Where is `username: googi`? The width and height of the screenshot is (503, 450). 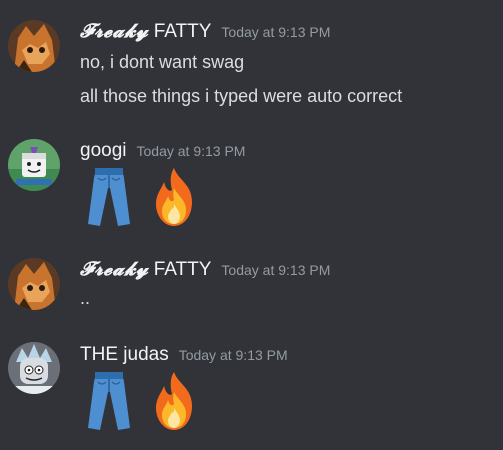
username: googi is located at coordinates (103, 151).